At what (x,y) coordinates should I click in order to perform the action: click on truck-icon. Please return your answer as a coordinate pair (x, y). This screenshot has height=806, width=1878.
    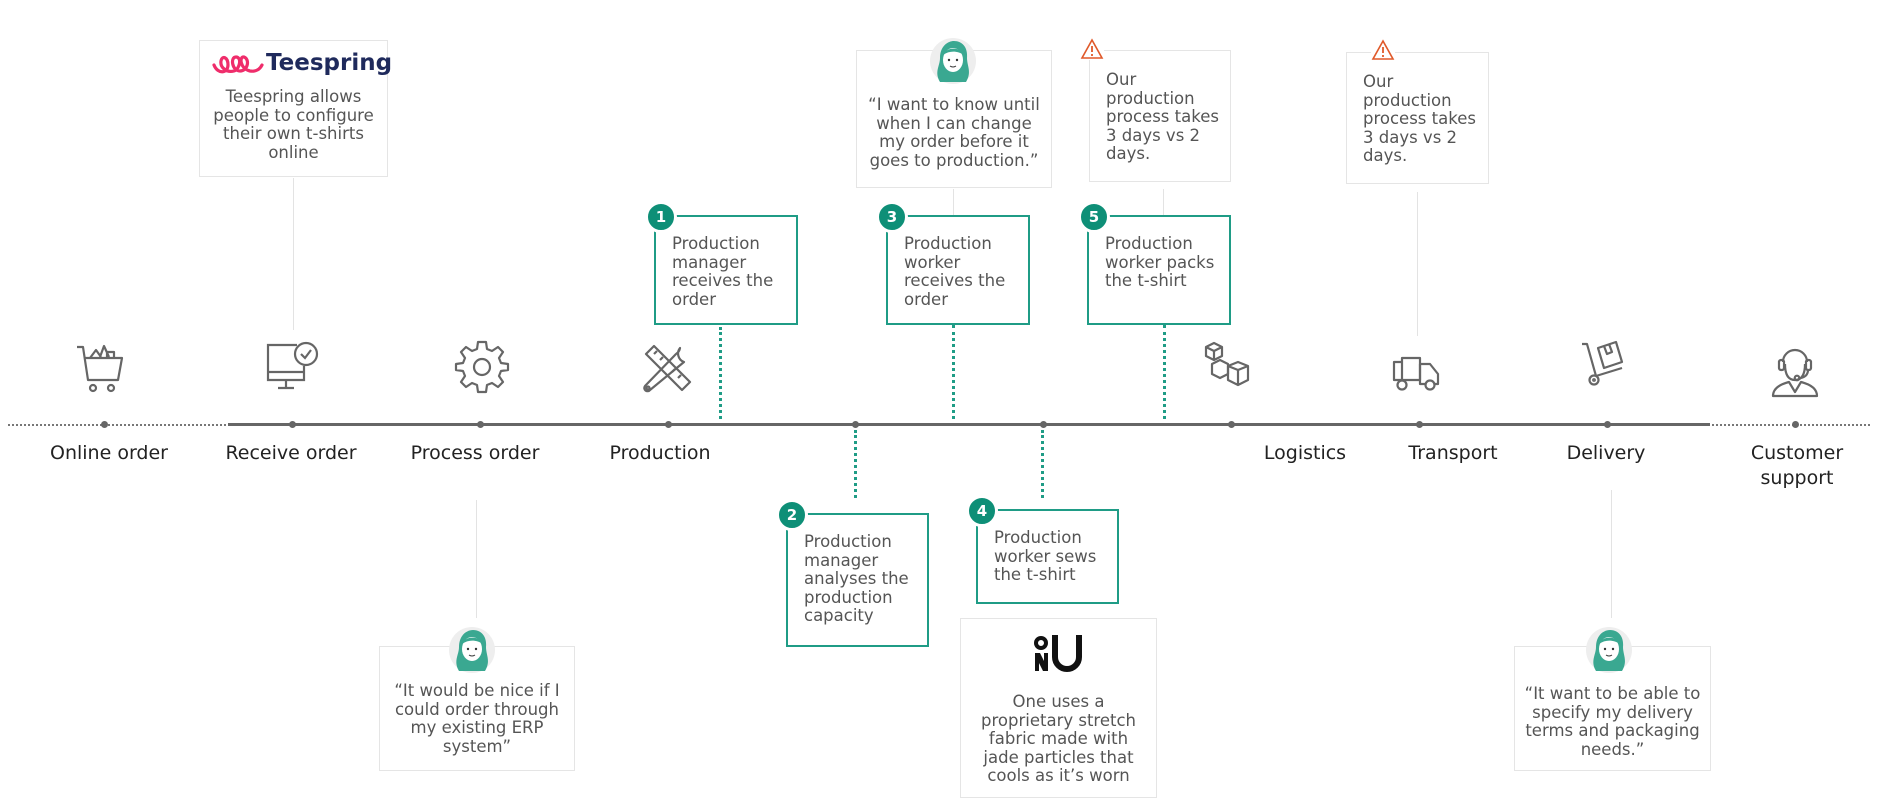
    Looking at the image, I should click on (1418, 368).